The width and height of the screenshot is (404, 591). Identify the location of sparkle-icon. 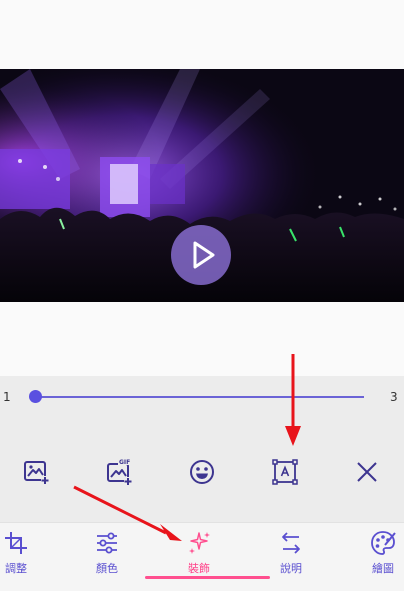
(199, 543).